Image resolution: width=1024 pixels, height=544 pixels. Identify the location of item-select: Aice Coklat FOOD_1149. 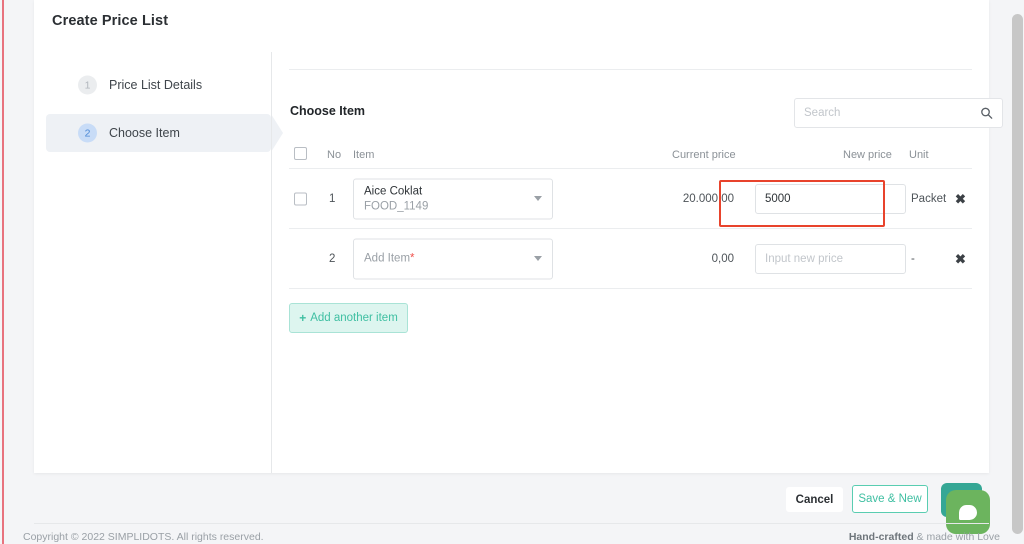
(453, 198).